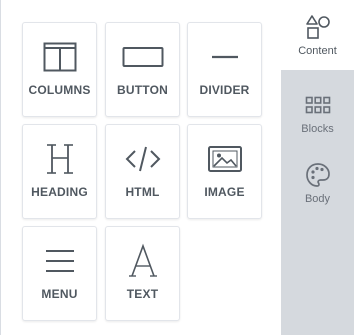  Describe the element at coordinates (317, 27) in the screenshot. I see `shapes-icon` at that location.